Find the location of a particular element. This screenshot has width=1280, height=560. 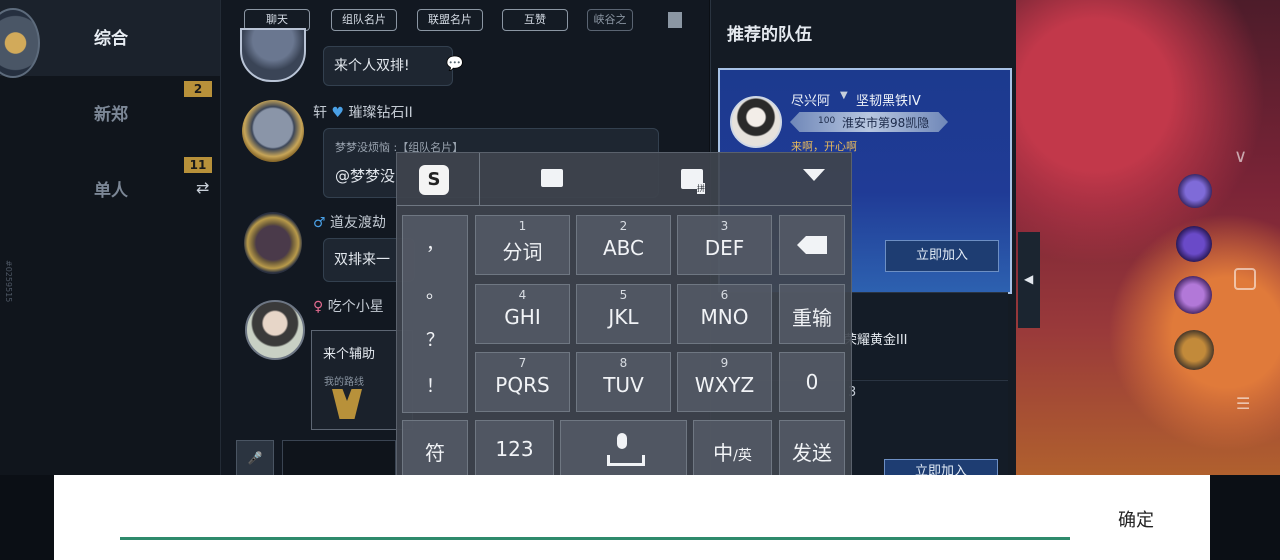

key-4: 4 GHI is located at coordinates (522, 314).